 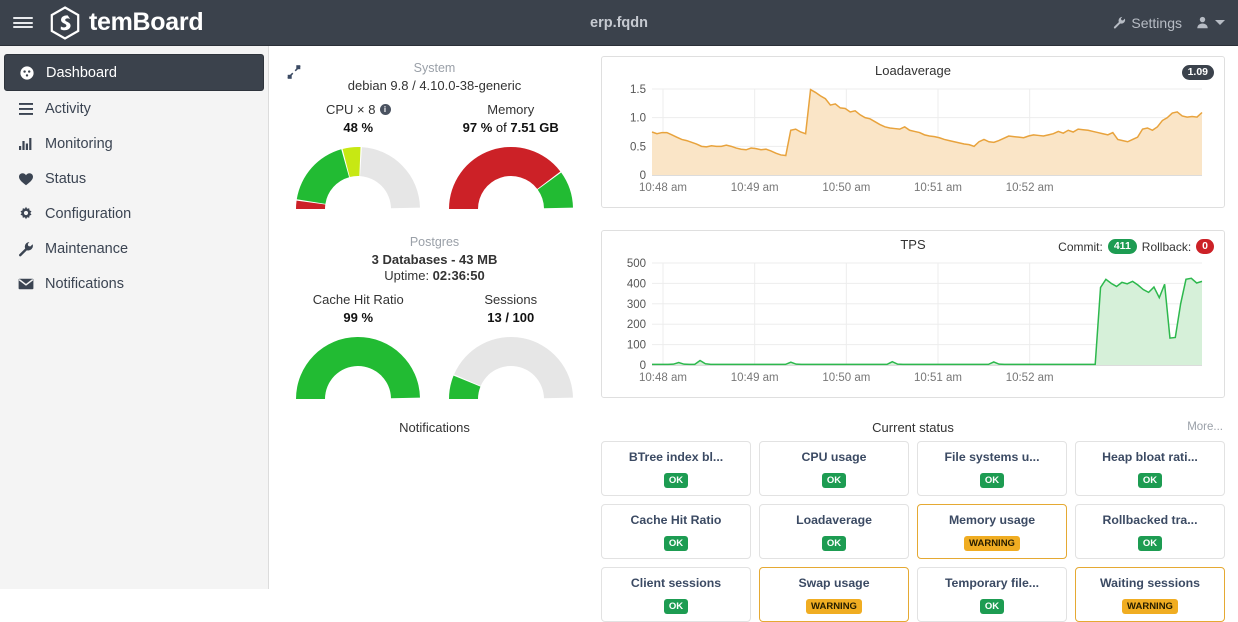 I want to click on status-card: BTree index bl... OK, so click(x=676, y=468).